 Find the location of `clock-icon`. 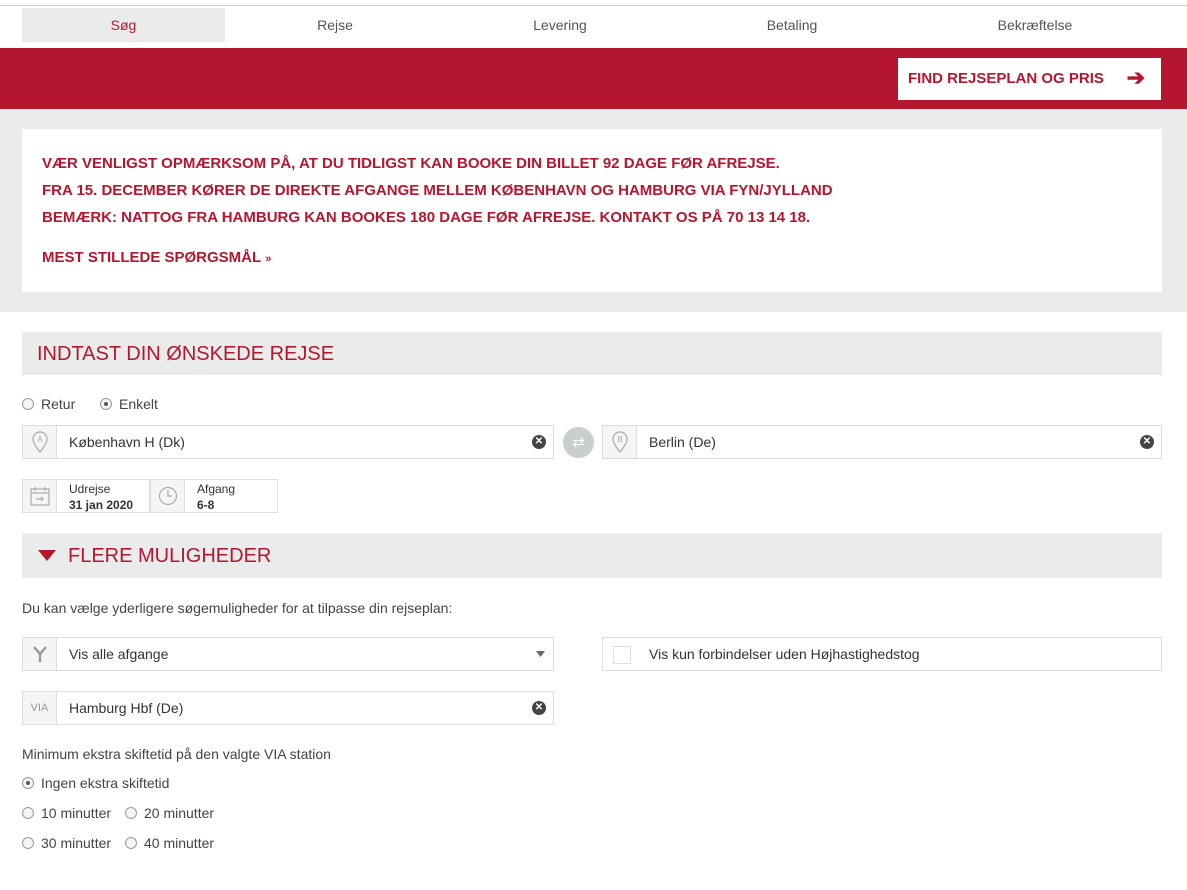

clock-icon is located at coordinates (168, 496).